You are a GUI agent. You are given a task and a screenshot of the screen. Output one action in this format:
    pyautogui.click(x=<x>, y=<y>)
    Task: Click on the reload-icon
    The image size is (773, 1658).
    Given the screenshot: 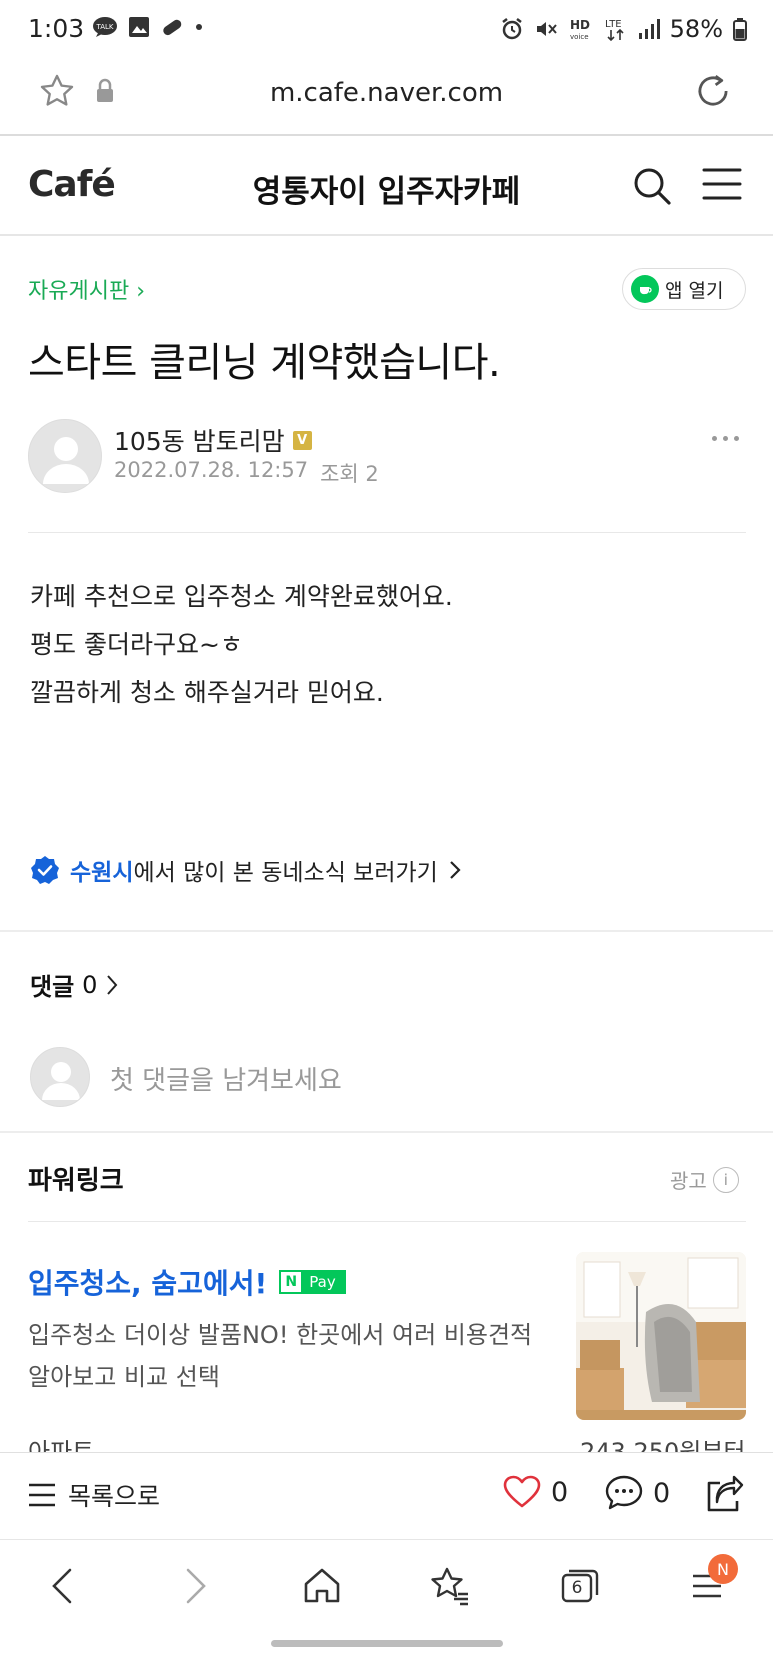 What is the action you would take?
    pyautogui.click(x=713, y=91)
    